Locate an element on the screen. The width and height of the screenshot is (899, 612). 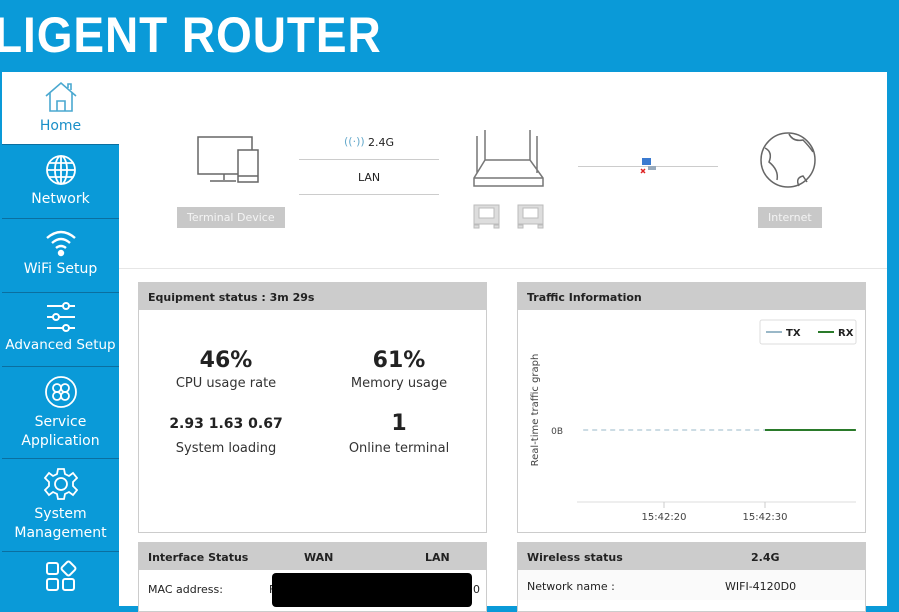
sidebar-item-wifi-setup: WiFi Setup is located at coordinates (60, 256).